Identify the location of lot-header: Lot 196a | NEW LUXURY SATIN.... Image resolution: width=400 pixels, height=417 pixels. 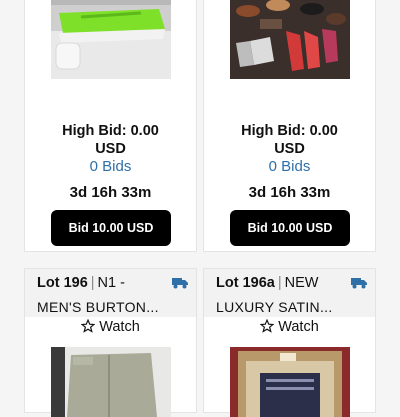
(289, 293).